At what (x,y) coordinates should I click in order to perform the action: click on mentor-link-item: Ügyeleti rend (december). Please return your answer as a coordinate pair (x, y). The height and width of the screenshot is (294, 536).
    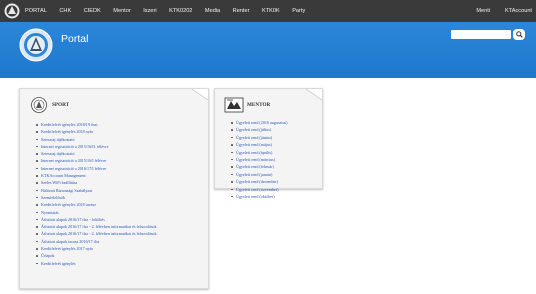
    Looking at the image, I should click on (276, 181).